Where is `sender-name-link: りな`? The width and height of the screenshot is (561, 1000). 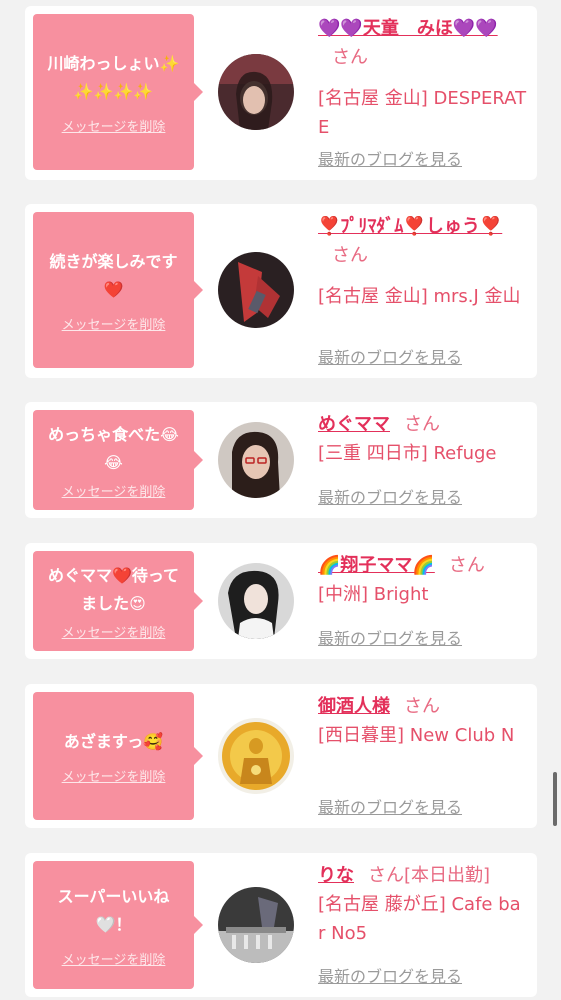 sender-name-link: りな is located at coordinates (336, 875).